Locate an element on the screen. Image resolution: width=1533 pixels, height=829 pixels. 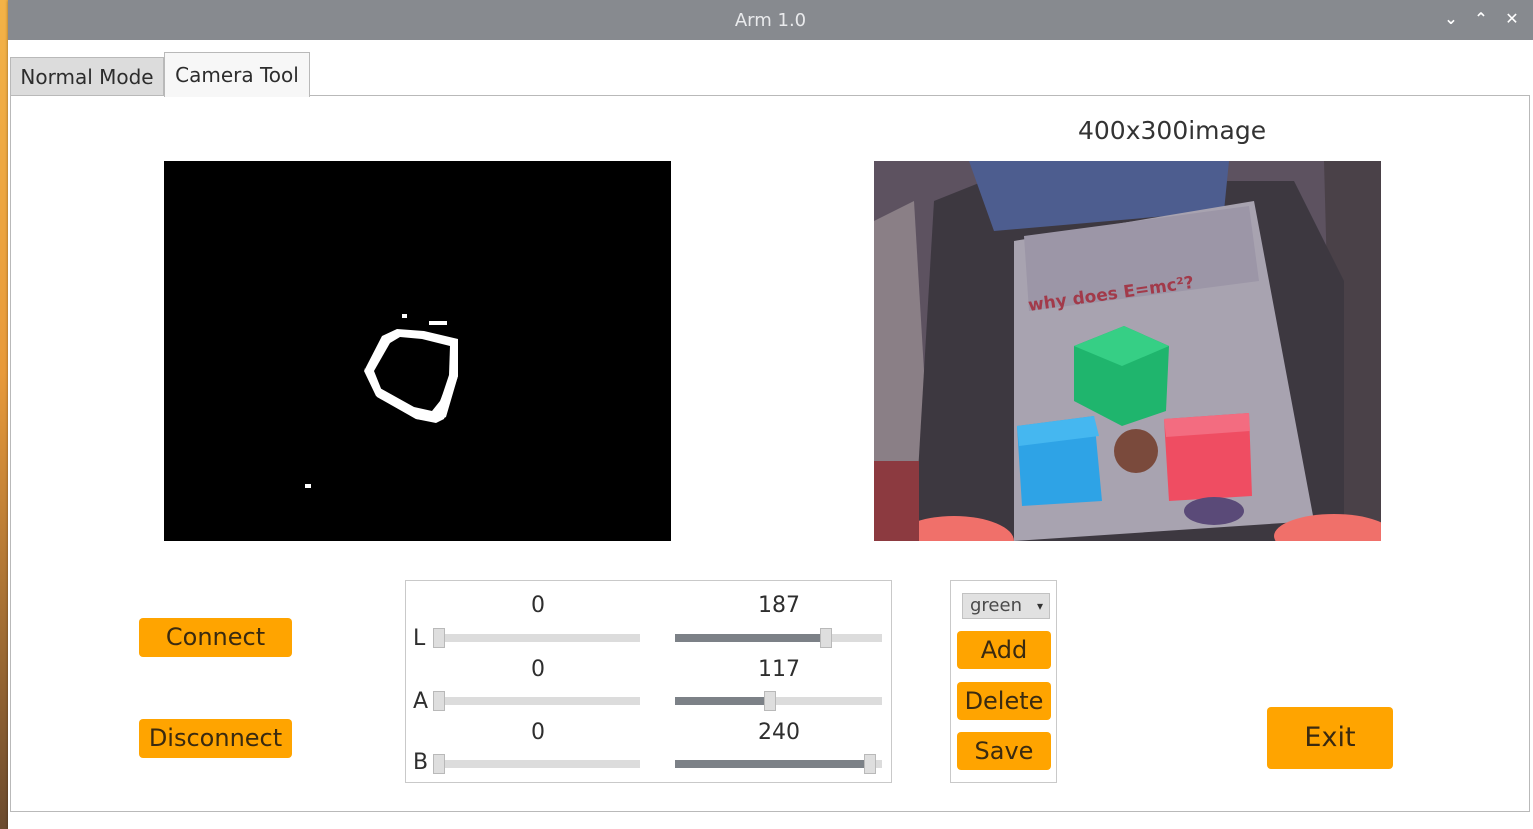
add-button: Add is located at coordinates (1004, 650).